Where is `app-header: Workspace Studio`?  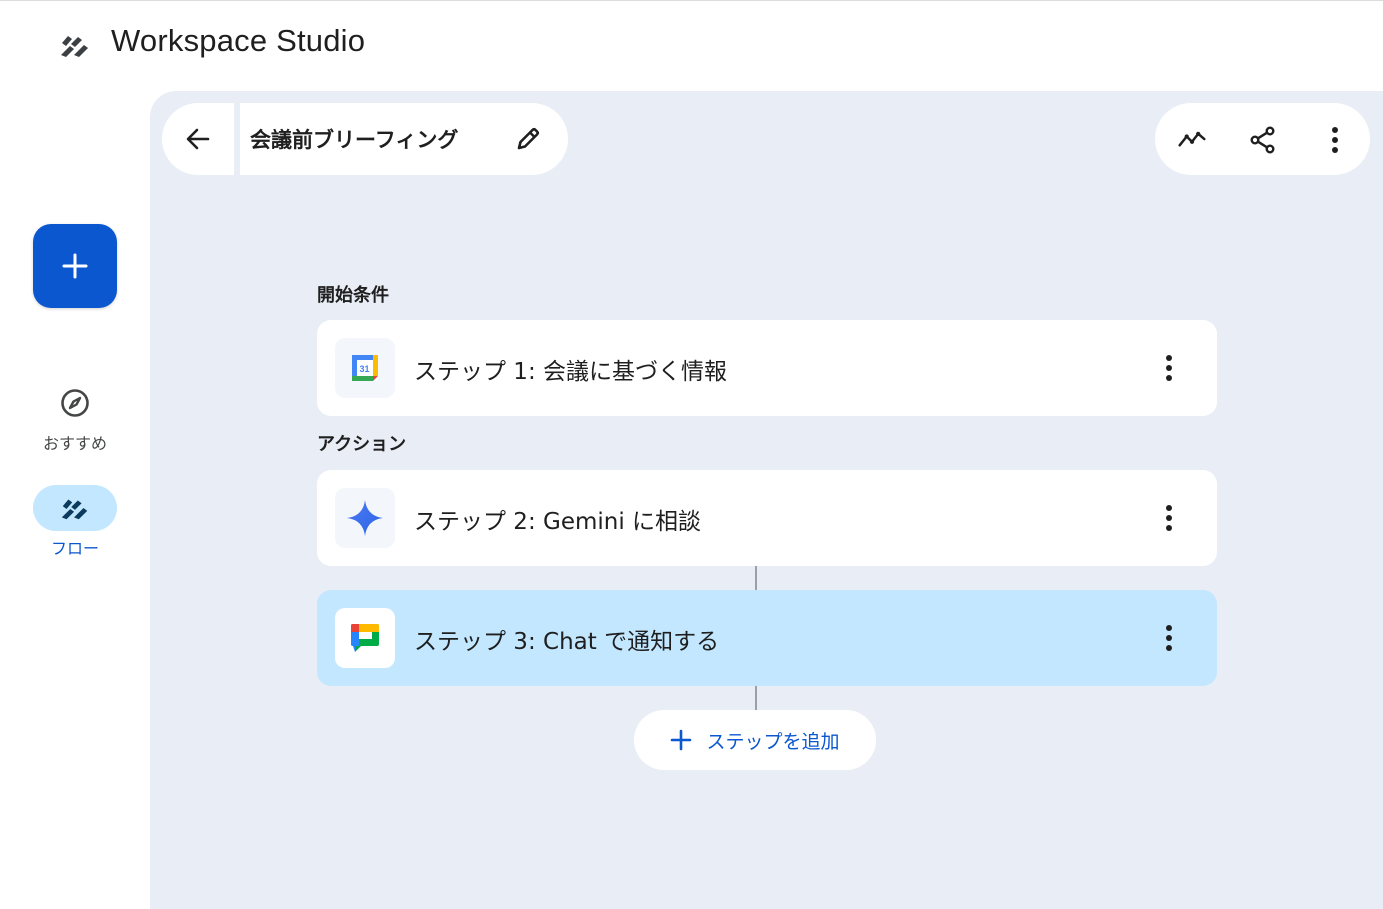
app-header: Workspace Studio is located at coordinates (691, 45).